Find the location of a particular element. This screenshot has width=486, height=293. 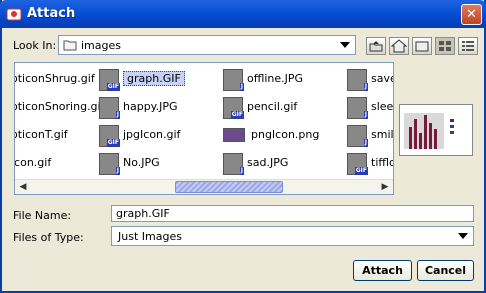

list-view-button is located at coordinates (445, 46).